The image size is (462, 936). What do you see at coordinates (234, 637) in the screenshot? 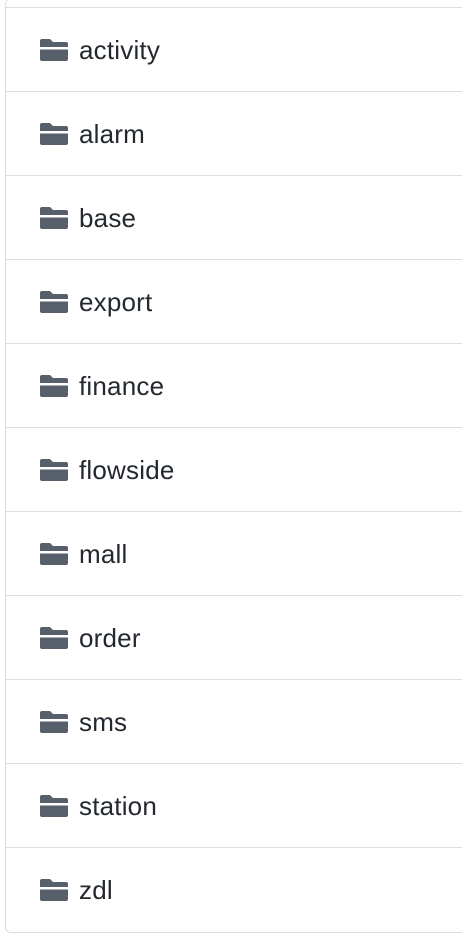
I see `list-item-order: order` at bounding box center [234, 637].